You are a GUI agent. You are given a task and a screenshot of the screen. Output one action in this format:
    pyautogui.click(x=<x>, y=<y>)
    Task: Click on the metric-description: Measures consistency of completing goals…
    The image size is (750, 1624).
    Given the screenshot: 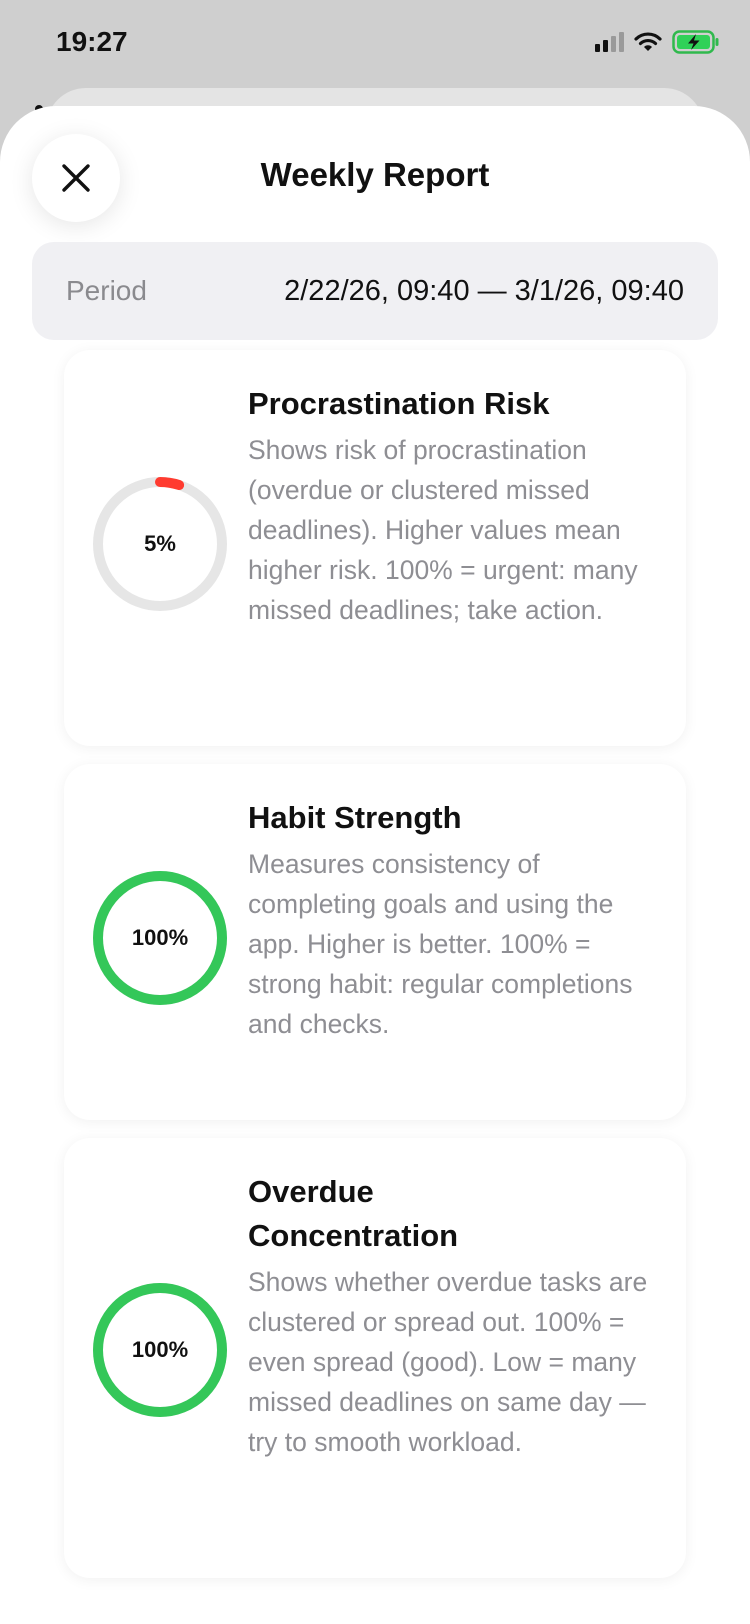 What is the action you would take?
    pyautogui.click(x=440, y=944)
    